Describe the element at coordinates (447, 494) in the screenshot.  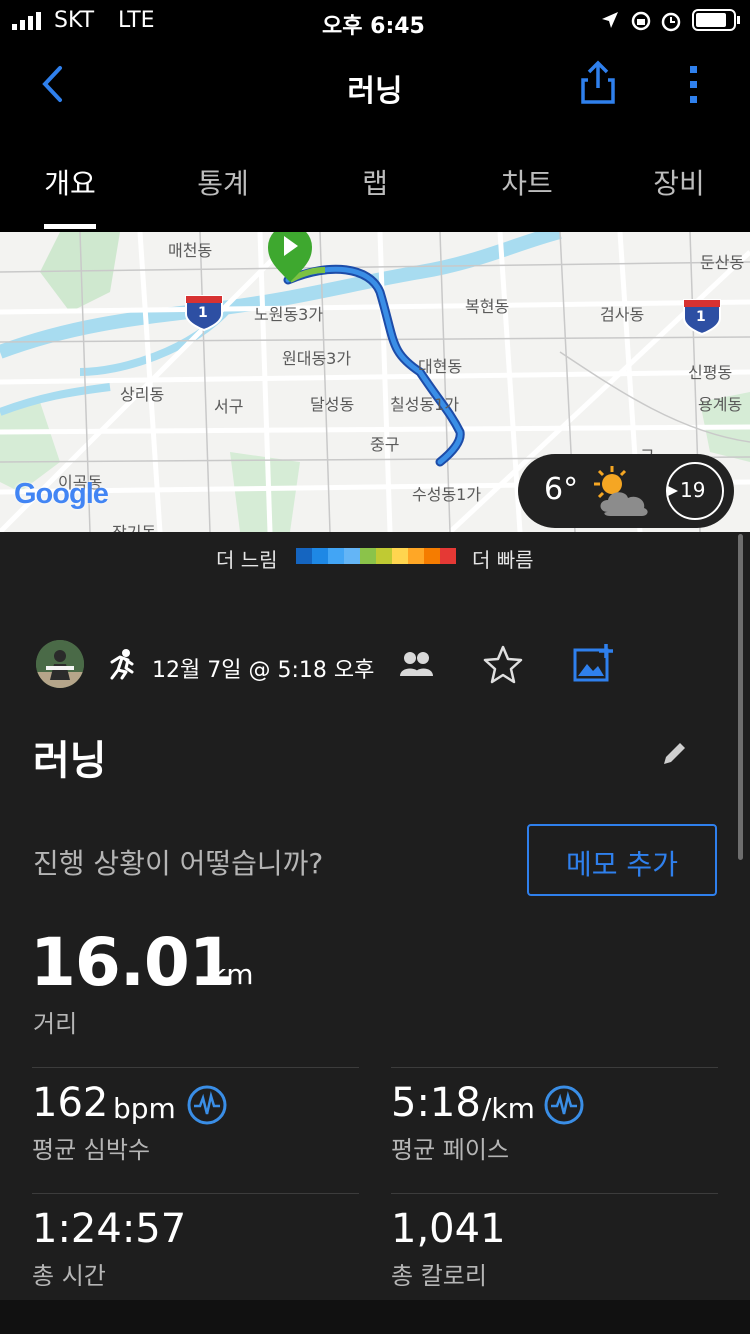
I see `map-label: 수성동1가` at that location.